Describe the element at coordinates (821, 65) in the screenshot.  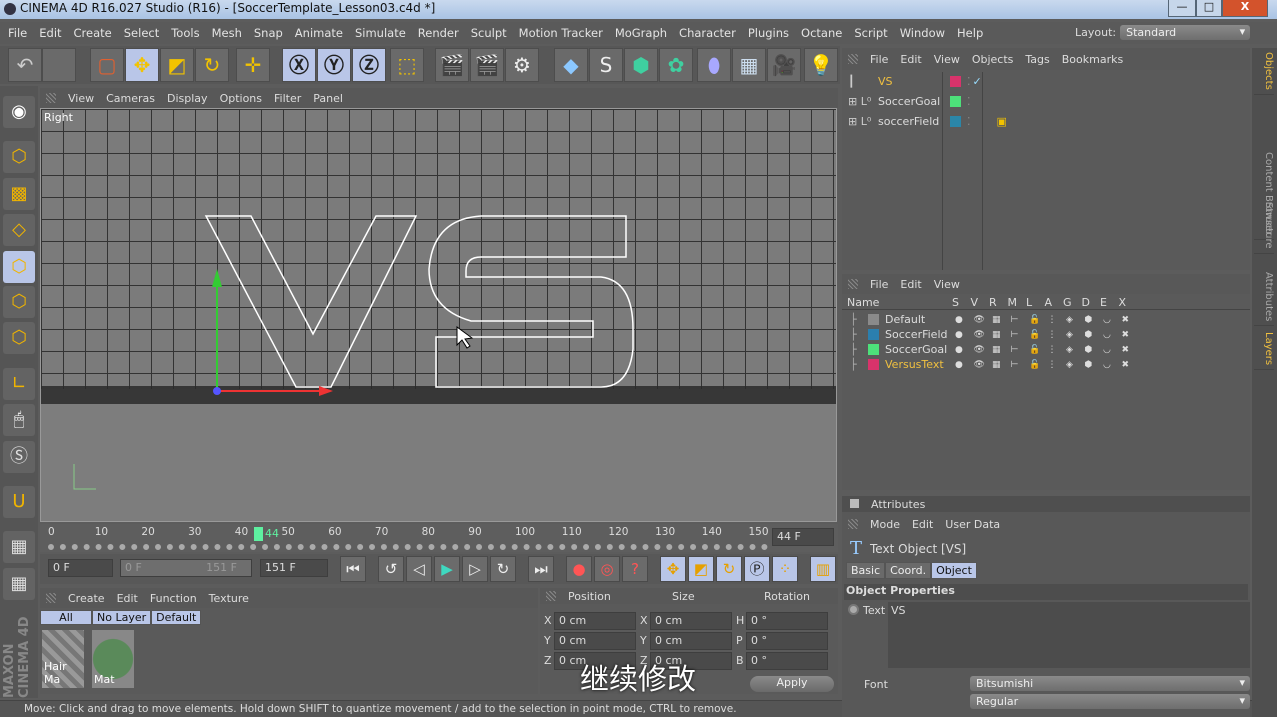
I see `light-icon: 💡` at that location.